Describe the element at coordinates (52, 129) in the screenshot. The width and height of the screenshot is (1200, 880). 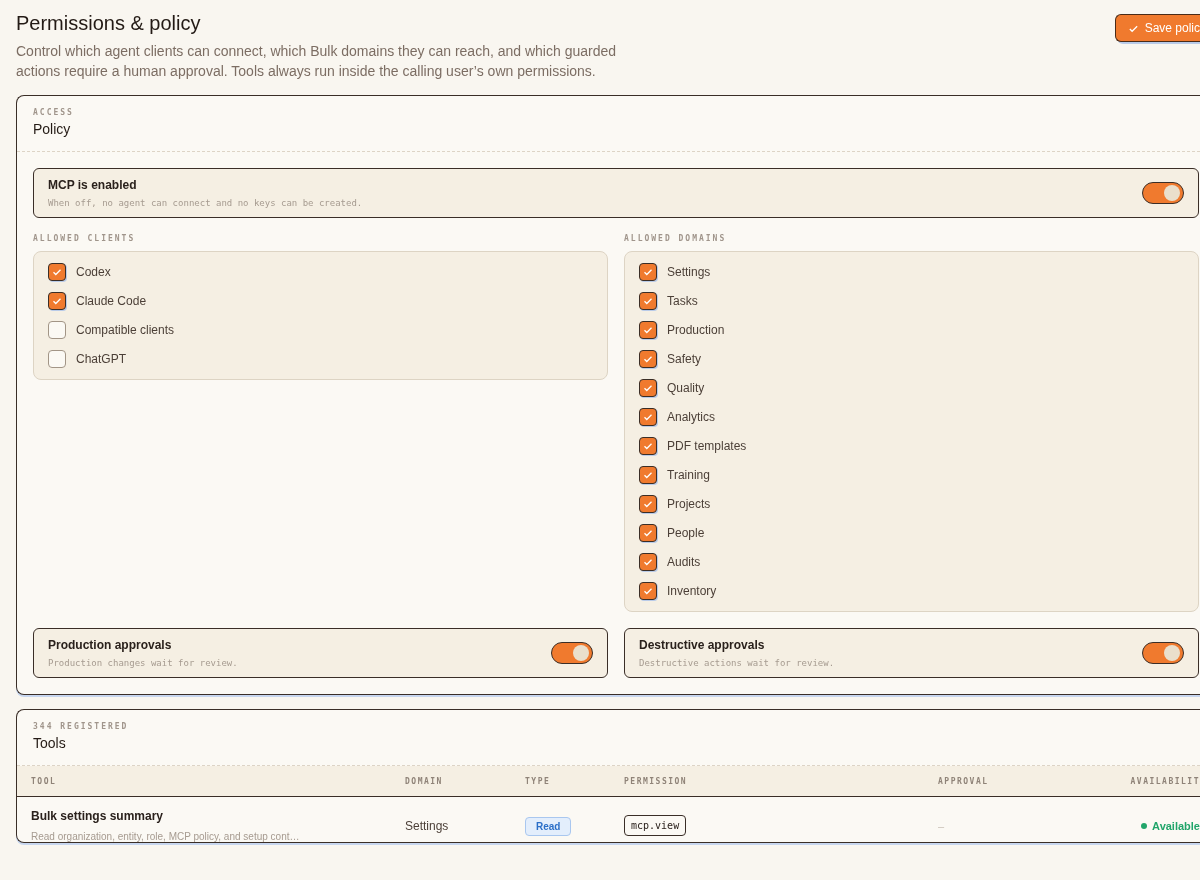
I see `section-title: Policy` at that location.